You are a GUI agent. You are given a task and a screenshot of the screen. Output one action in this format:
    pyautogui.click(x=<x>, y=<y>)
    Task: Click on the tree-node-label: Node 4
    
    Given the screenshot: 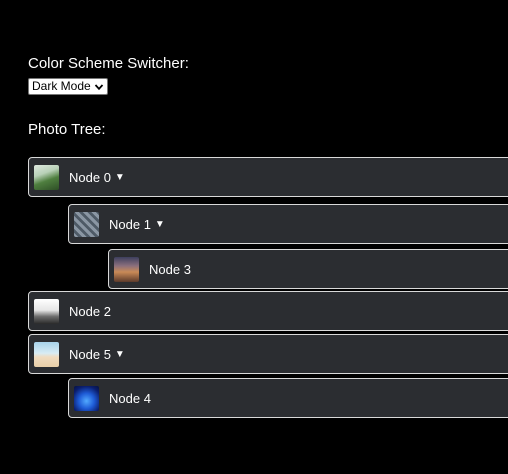 What is the action you would take?
    pyautogui.click(x=130, y=398)
    